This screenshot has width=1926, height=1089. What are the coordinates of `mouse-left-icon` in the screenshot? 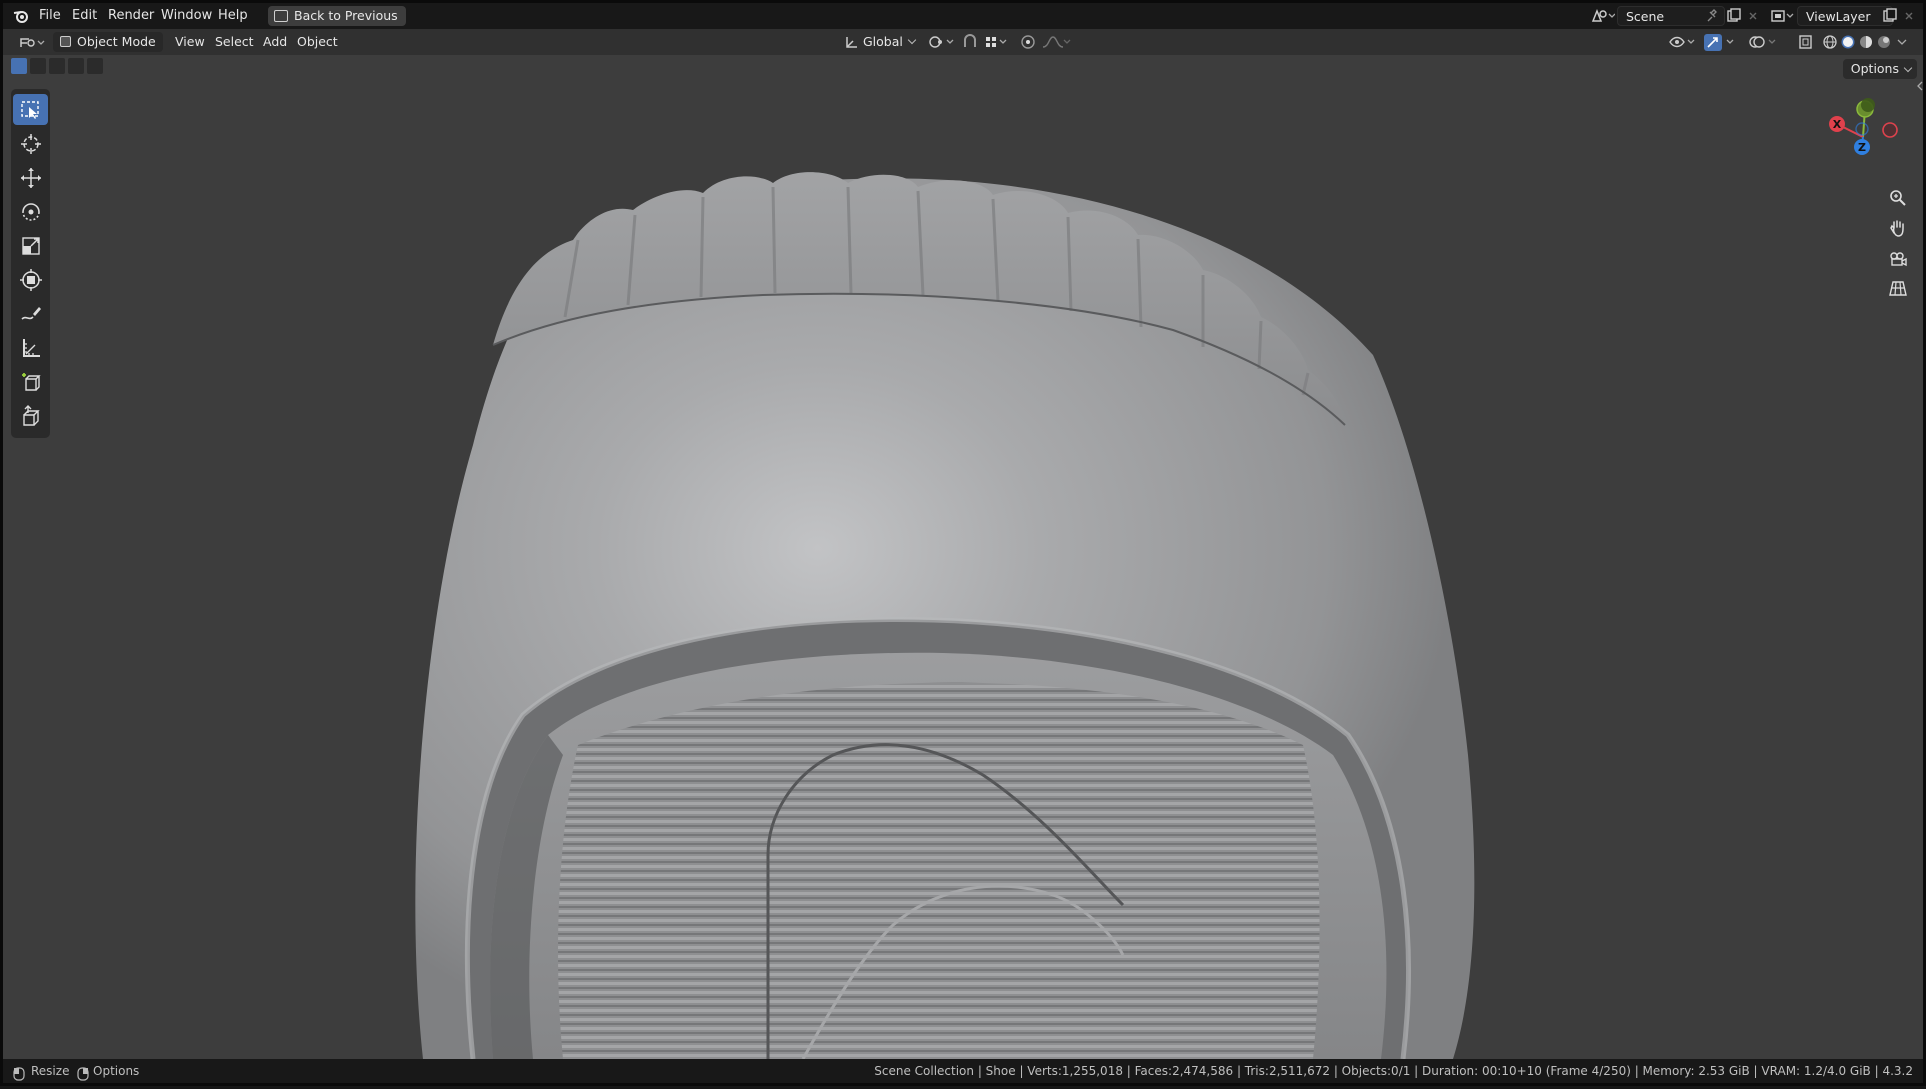 It's located at (19, 1077).